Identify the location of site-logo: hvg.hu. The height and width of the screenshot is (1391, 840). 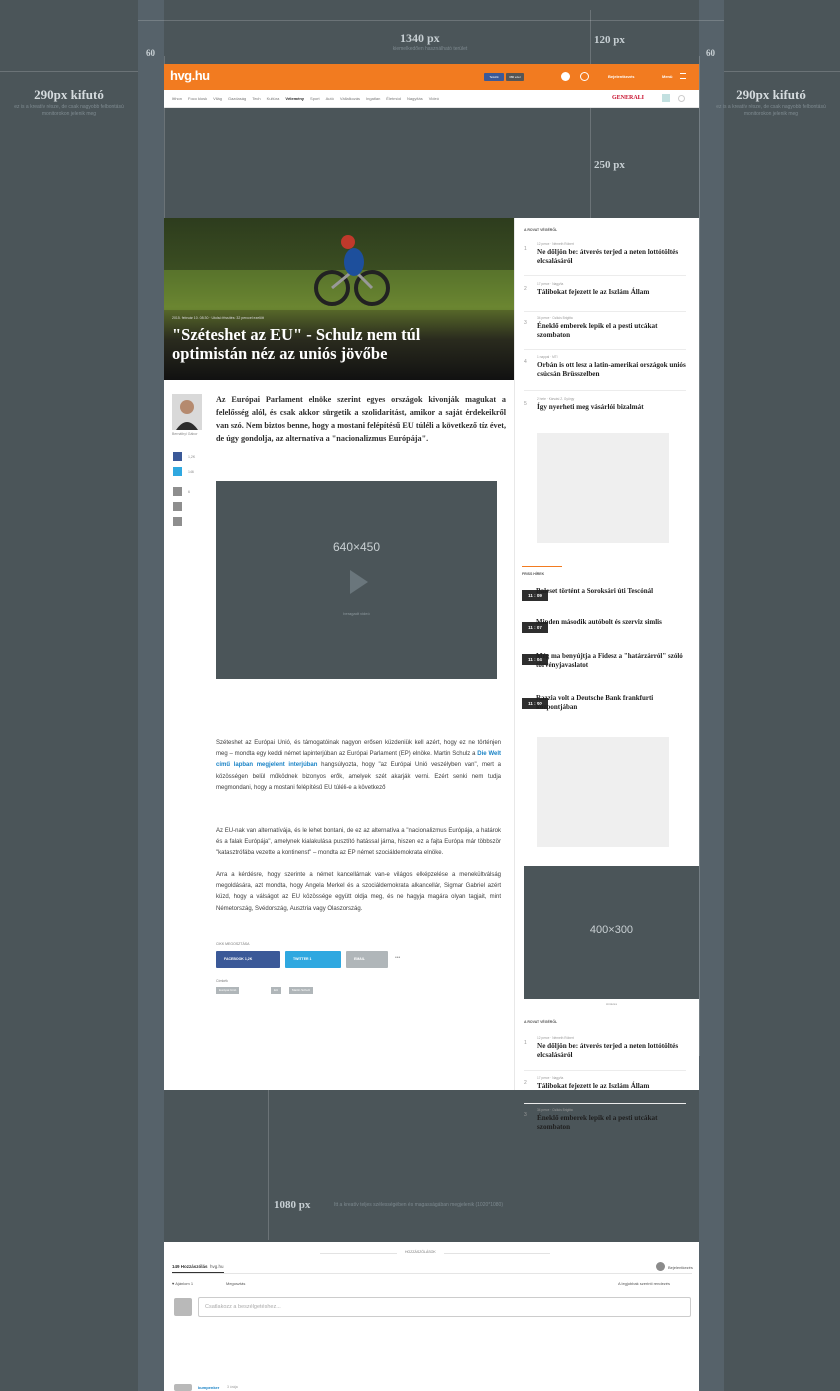
(190, 75).